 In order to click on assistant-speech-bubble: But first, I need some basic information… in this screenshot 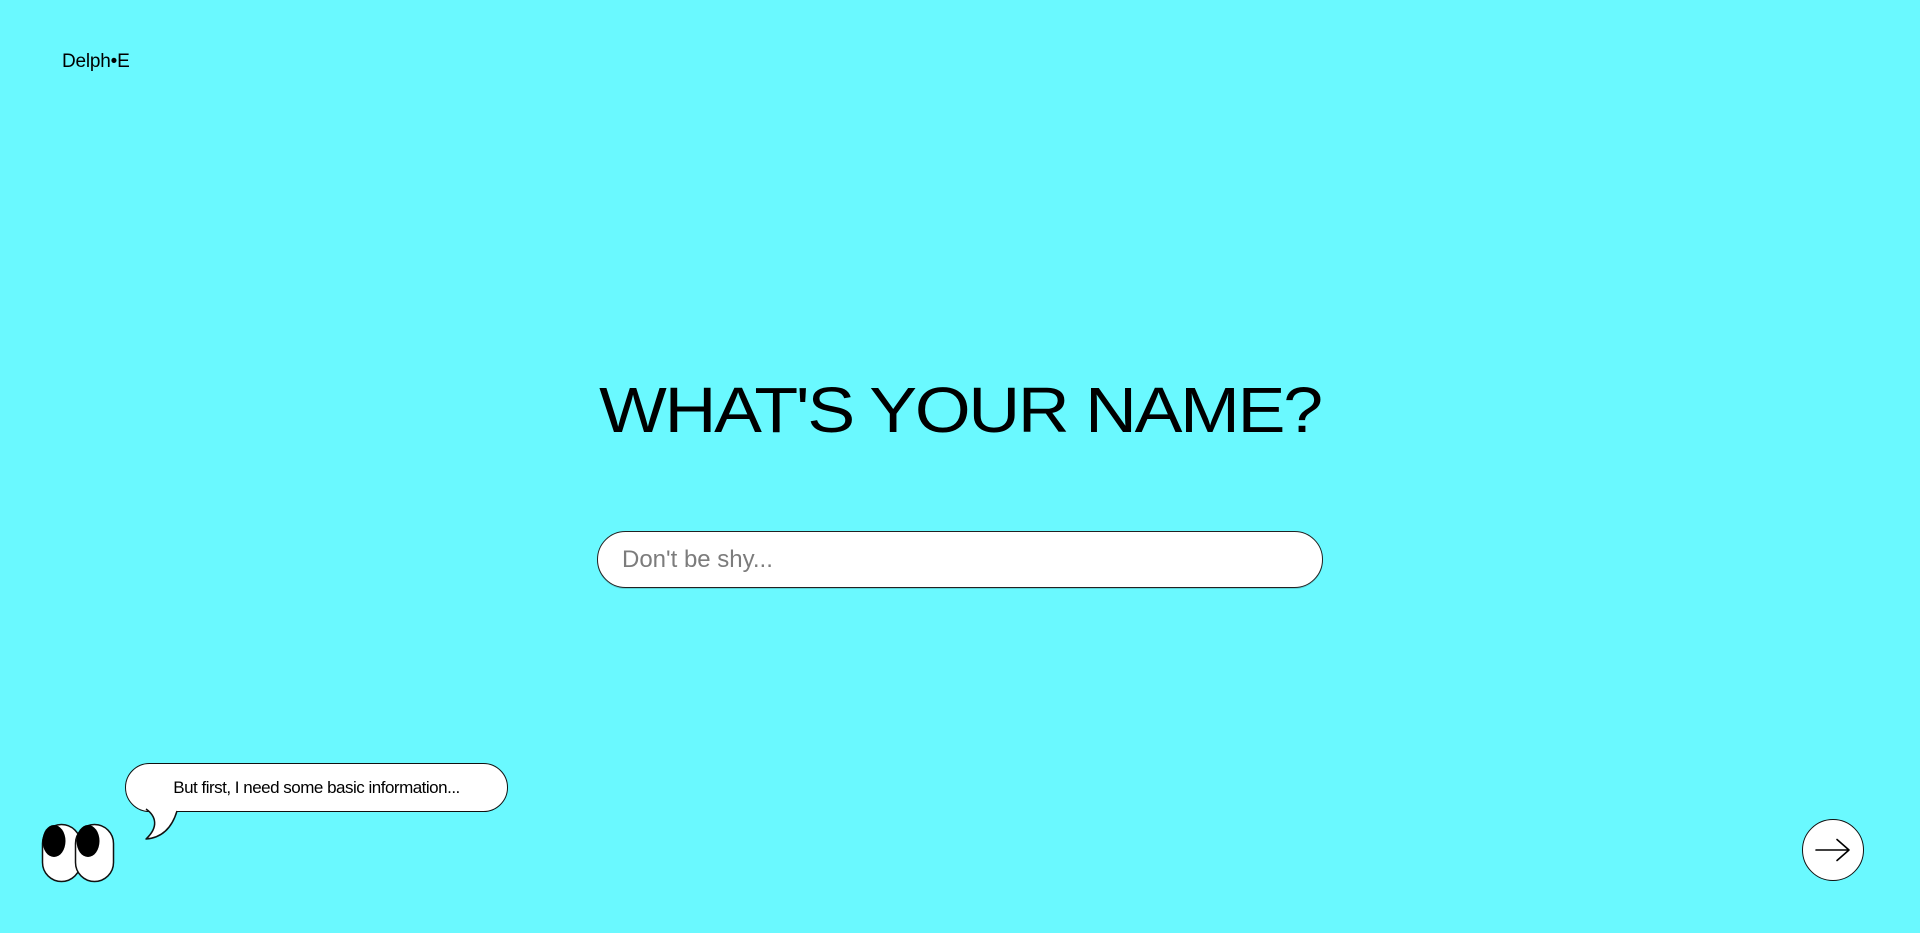, I will do `click(316, 787)`.